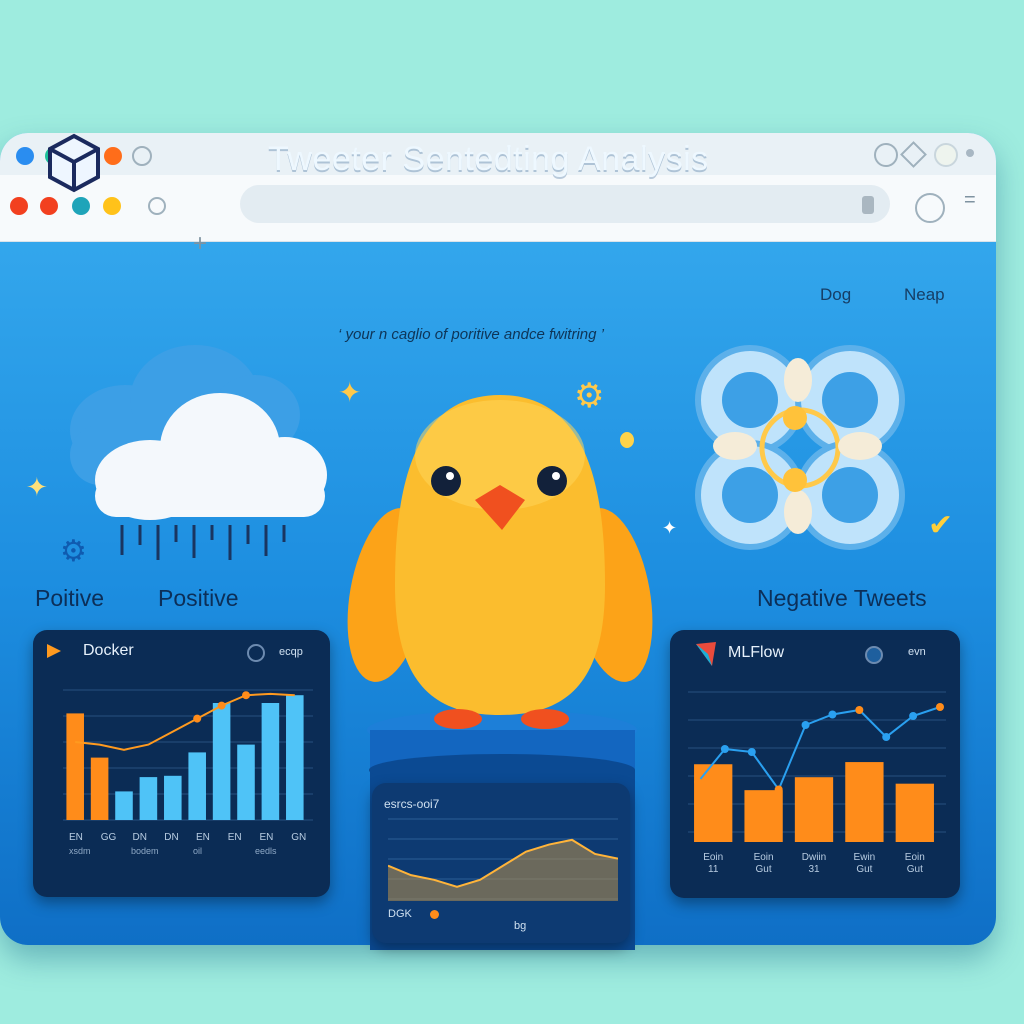 The image size is (1024, 1024). What do you see at coordinates (924, 295) in the screenshot?
I see `nav-link-neap: Neap` at bounding box center [924, 295].